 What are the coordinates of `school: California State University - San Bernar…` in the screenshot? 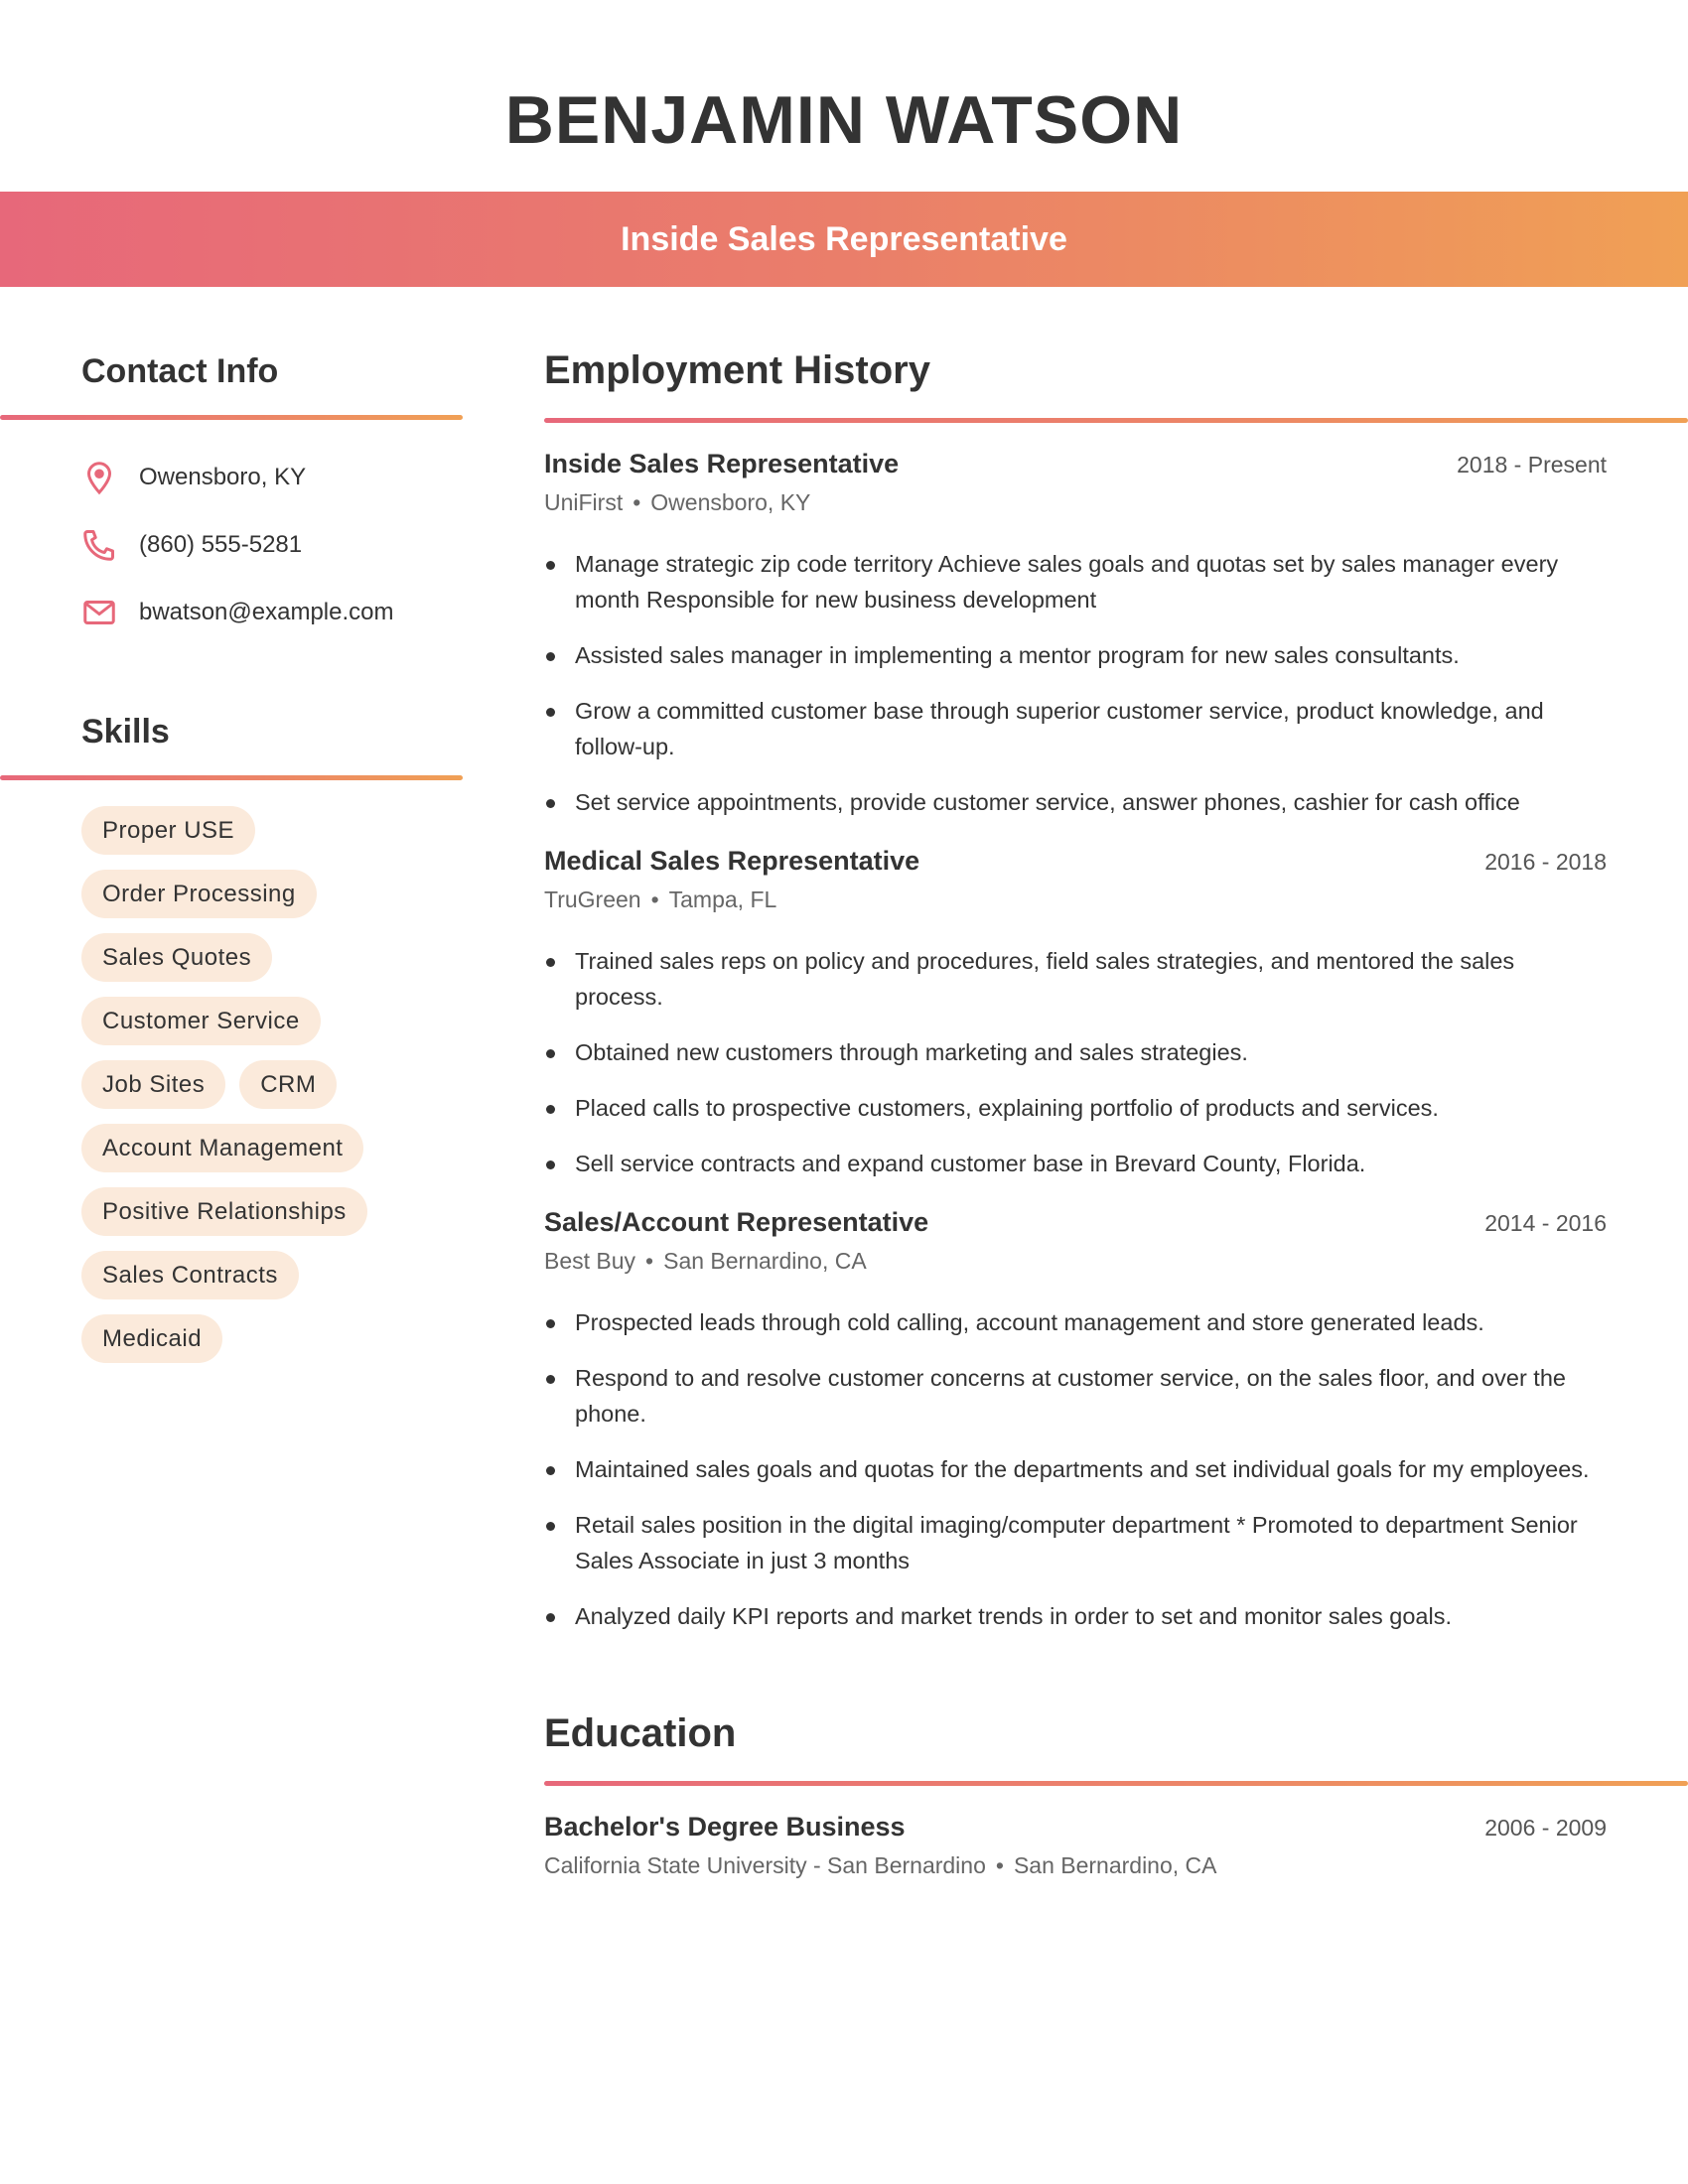 It's located at (765, 1865).